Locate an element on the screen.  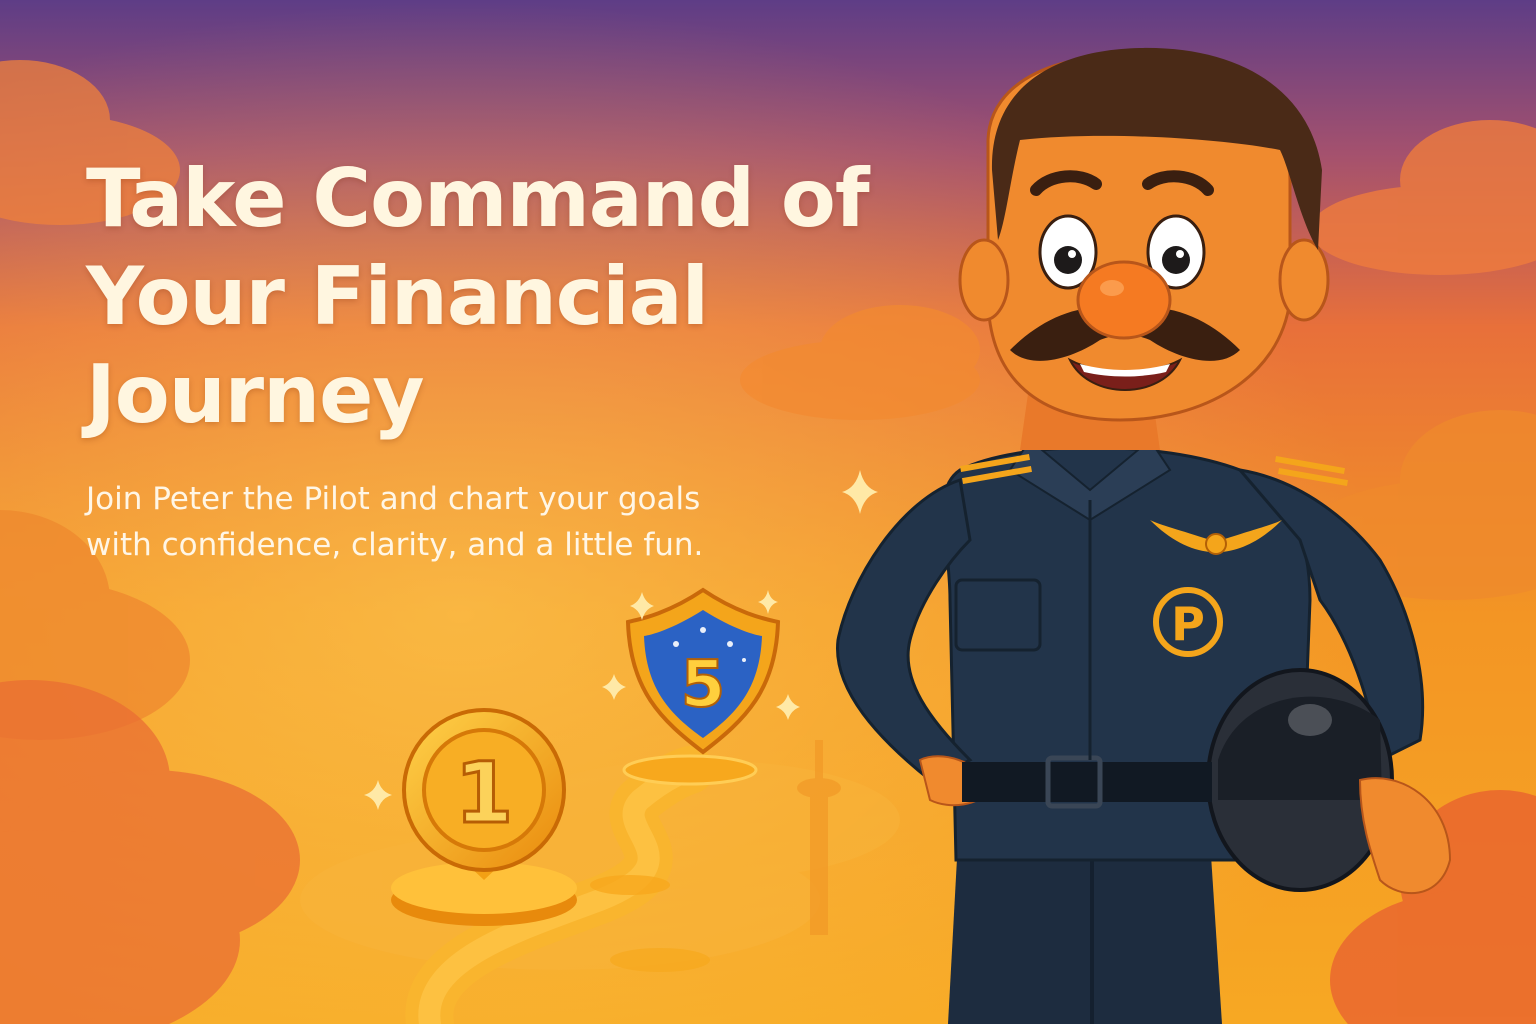
headline-line: Your Financial is located at coordinates (397, 296).